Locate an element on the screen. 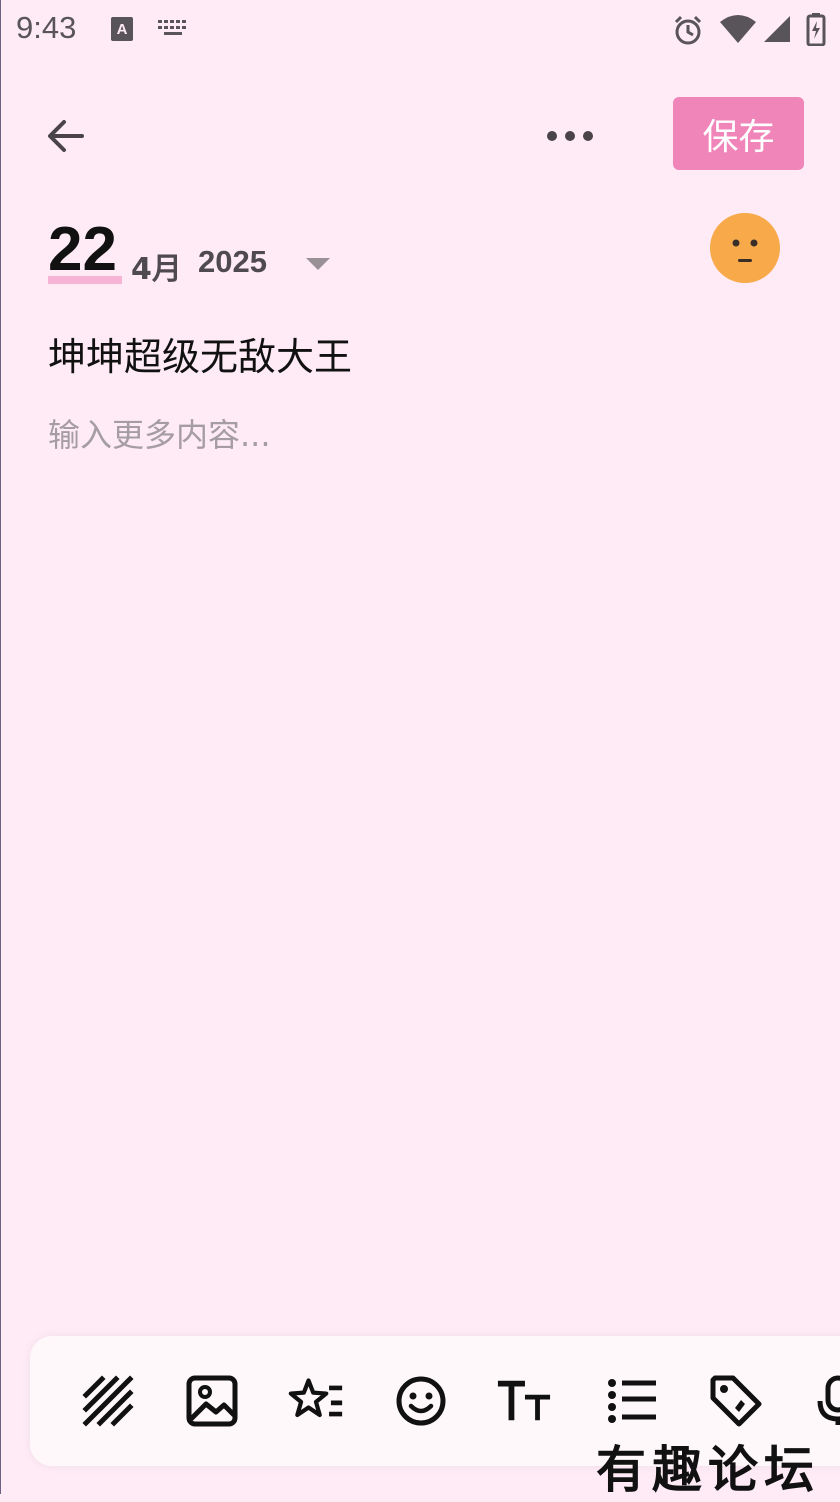  text-size-button is located at coordinates (524, 1401).